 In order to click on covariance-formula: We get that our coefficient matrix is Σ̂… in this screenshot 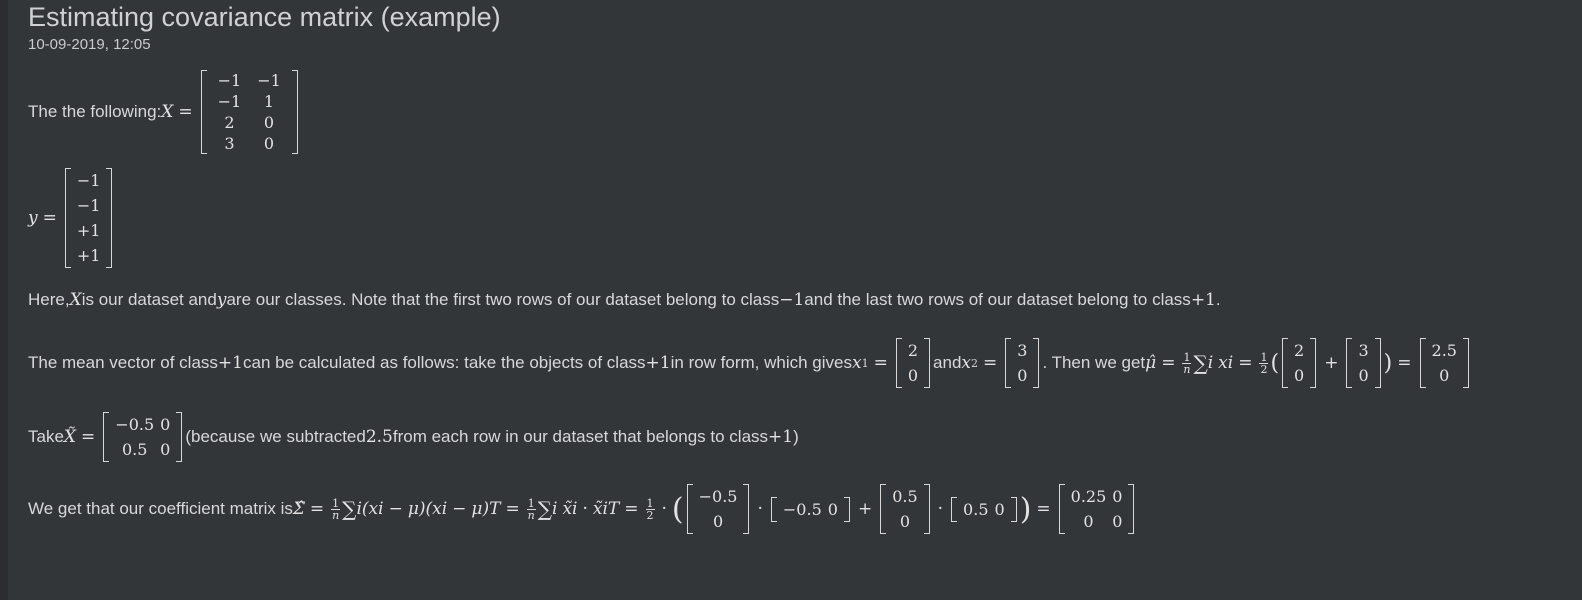, I will do `click(582, 509)`.